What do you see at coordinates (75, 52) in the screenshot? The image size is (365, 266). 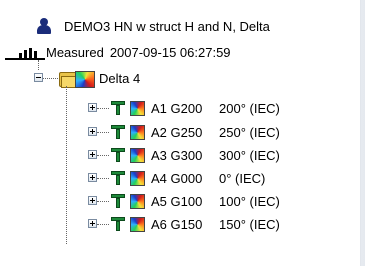 I see `measurement-label: Measured` at bounding box center [75, 52].